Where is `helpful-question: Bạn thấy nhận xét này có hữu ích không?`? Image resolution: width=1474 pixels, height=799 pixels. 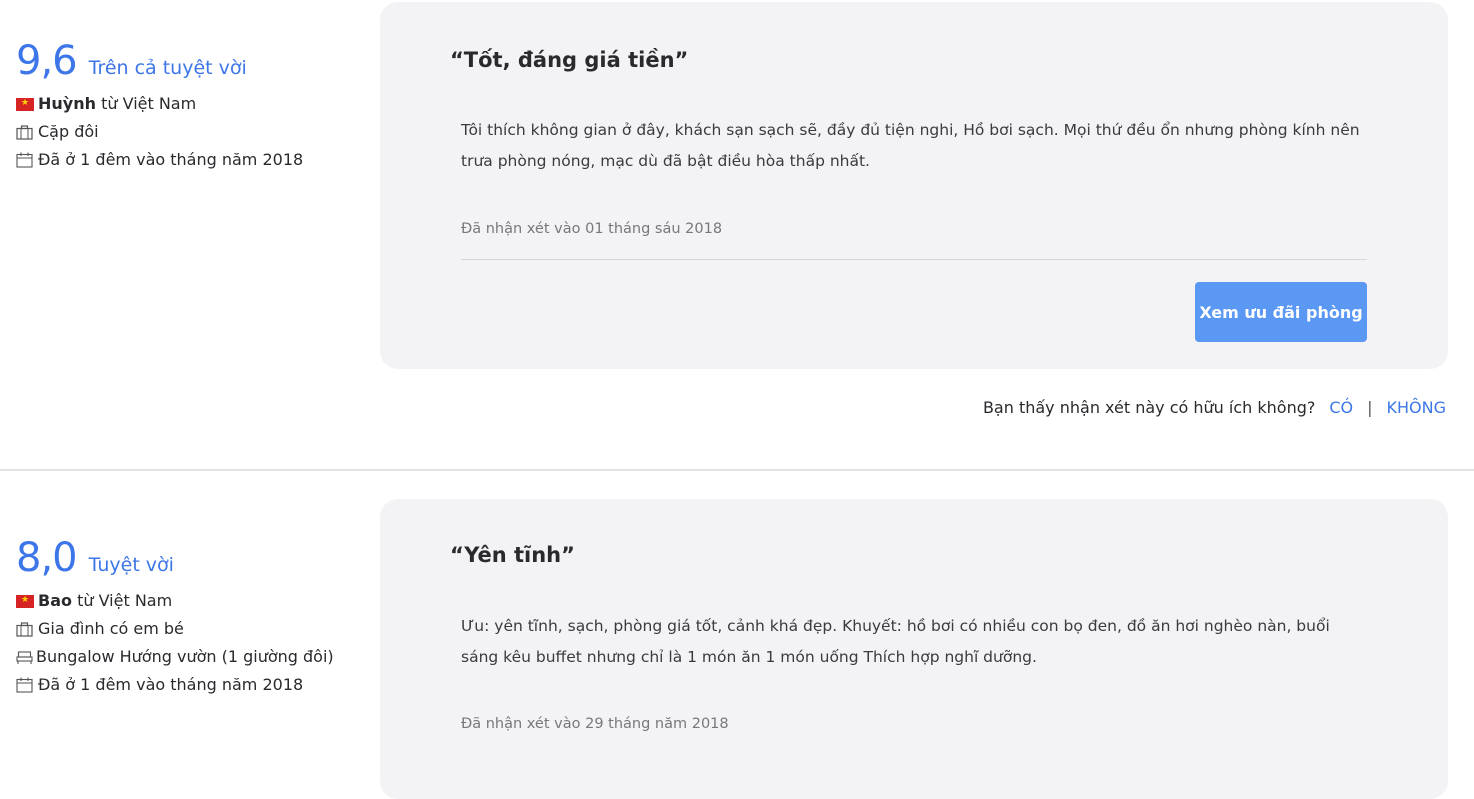 helpful-question: Bạn thấy nhận xét này có hữu ích không? is located at coordinates (1149, 407).